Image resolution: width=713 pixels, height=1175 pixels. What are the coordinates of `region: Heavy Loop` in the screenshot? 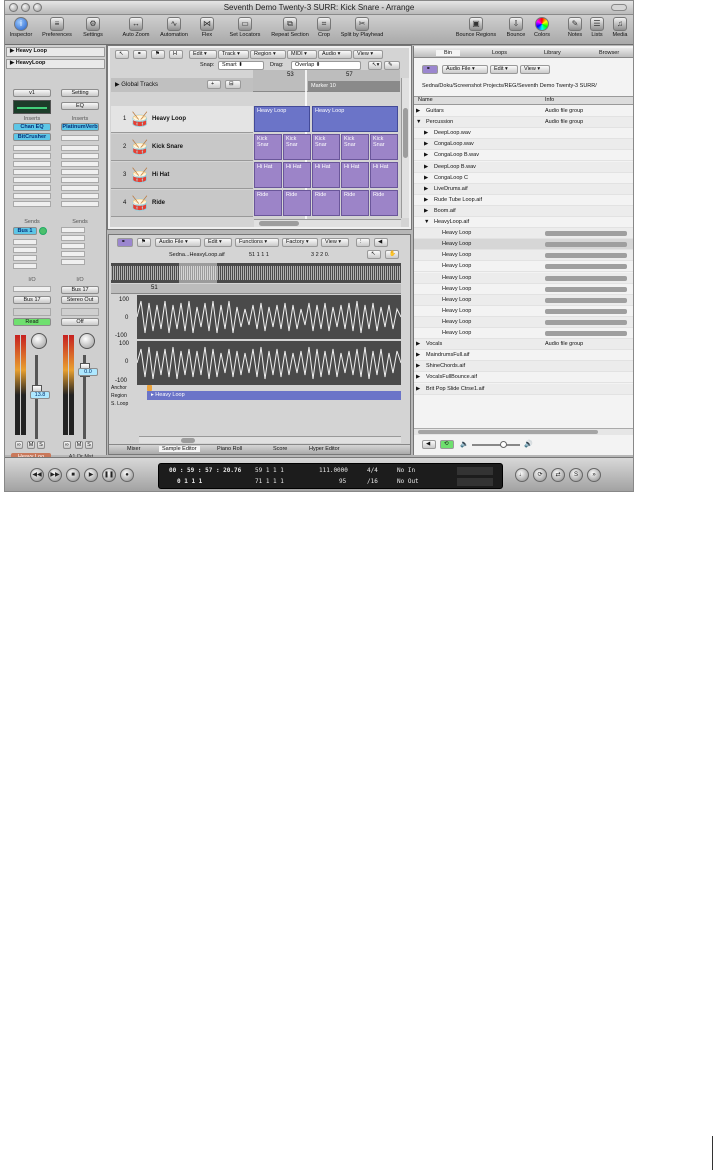 It's located at (355, 119).